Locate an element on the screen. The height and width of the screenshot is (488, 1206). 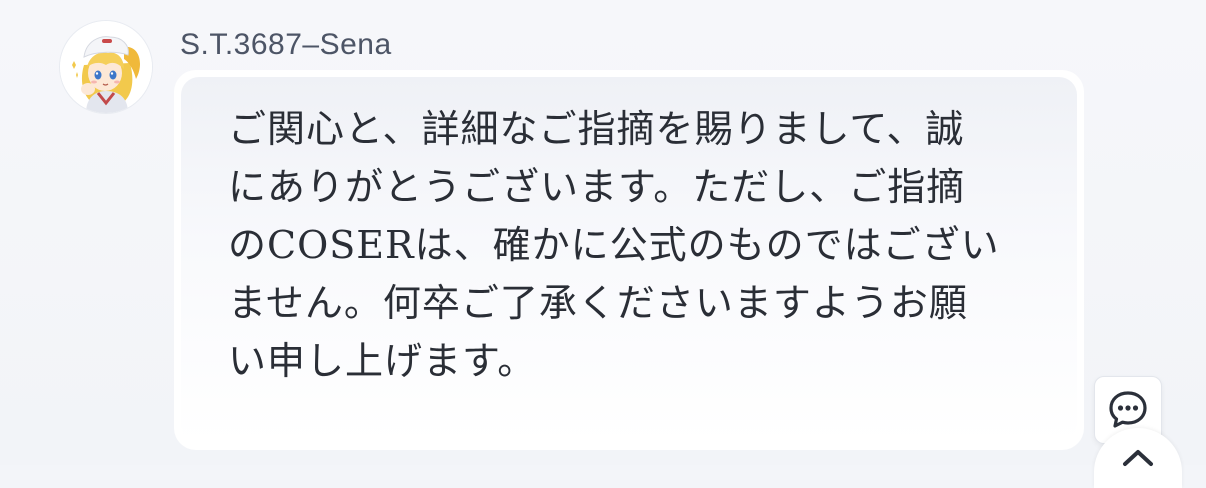
message-line: にありがとうございます。ただし、ご指摘 is located at coordinates (597, 187).